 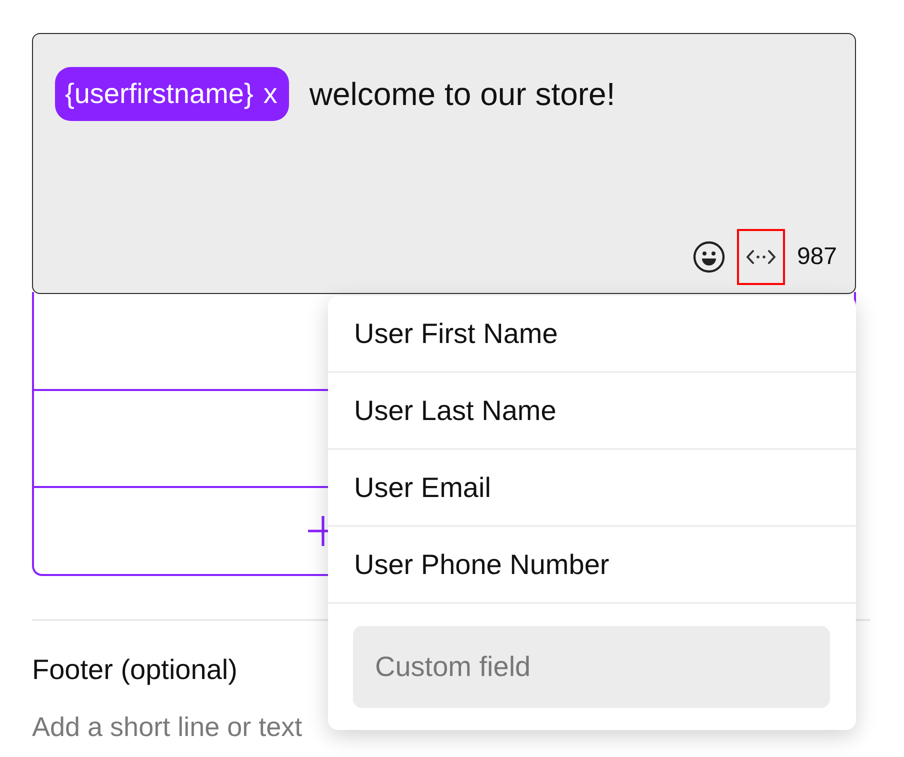 What do you see at coordinates (591, 667) in the screenshot?
I see `custom-field-input: Custom field` at bounding box center [591, 667].